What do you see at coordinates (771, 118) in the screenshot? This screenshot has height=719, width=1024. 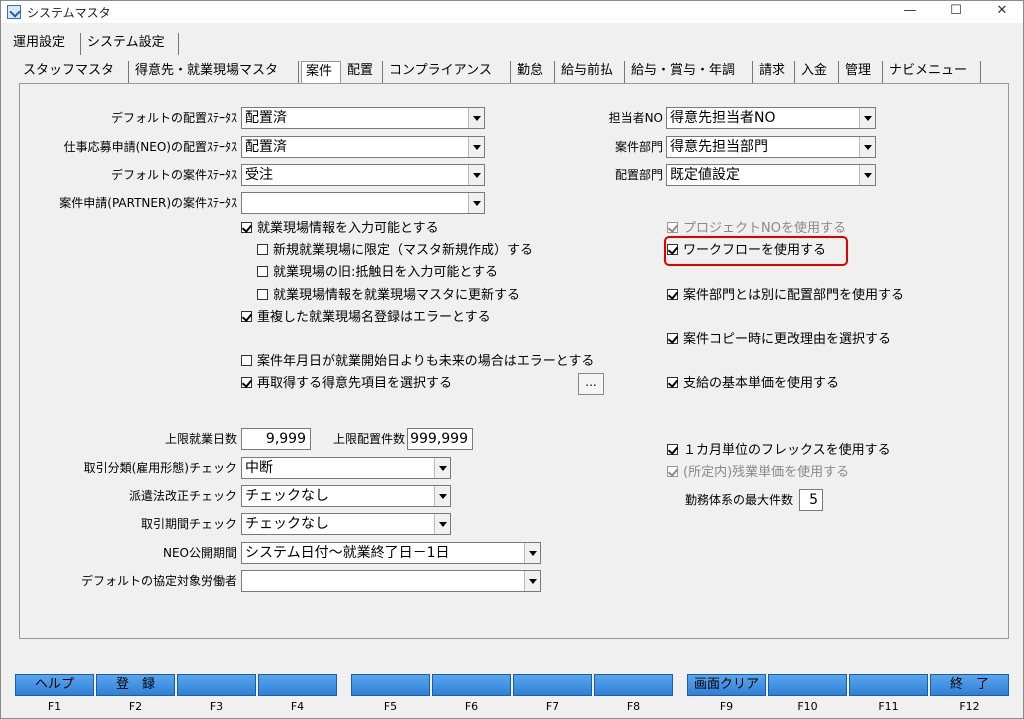 I see `staff-no-select: 得意先担当者NO` at bounding box center [771, 118].